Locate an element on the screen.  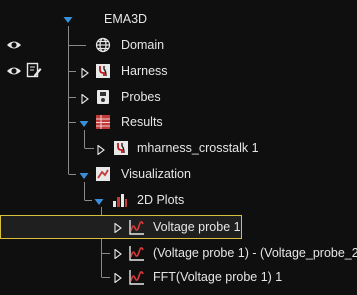
tree-item-mharness-crosstalk: mharness_crosstalk 1 is located at coordinates (198, 148).